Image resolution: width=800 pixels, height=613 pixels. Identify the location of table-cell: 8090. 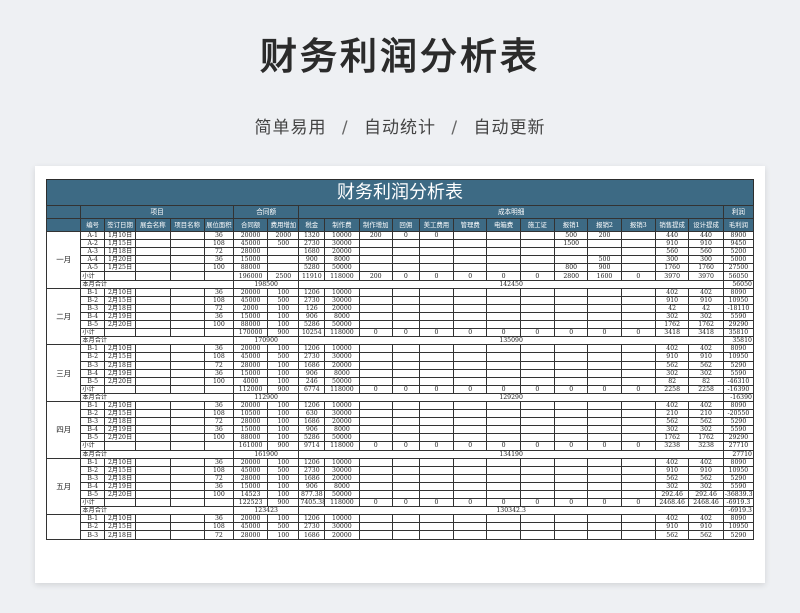
(738, 462).